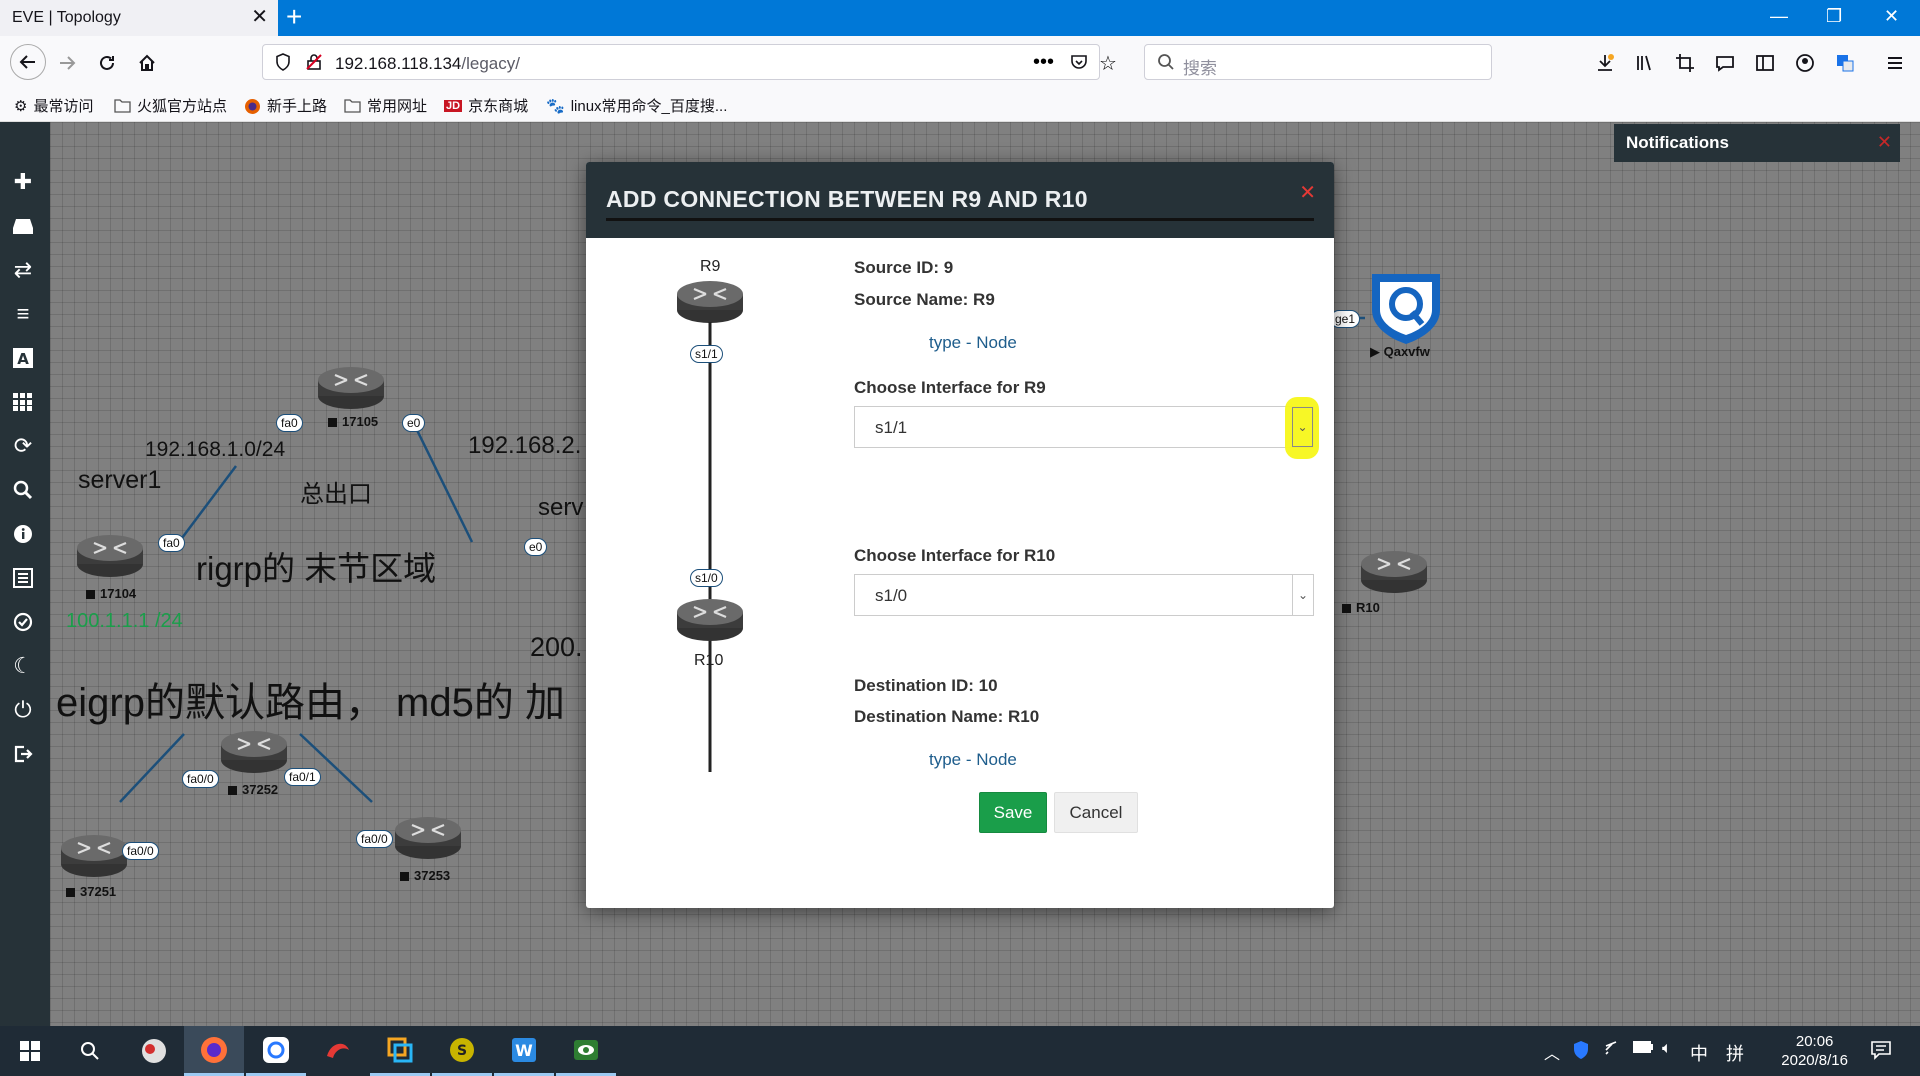 The height and width of the screenshot is (1076, 1920). What do you see at coordinates (524, 1051) in the screenshot?
I see `taskbar-app: W` at bounding box center [524, 1051].